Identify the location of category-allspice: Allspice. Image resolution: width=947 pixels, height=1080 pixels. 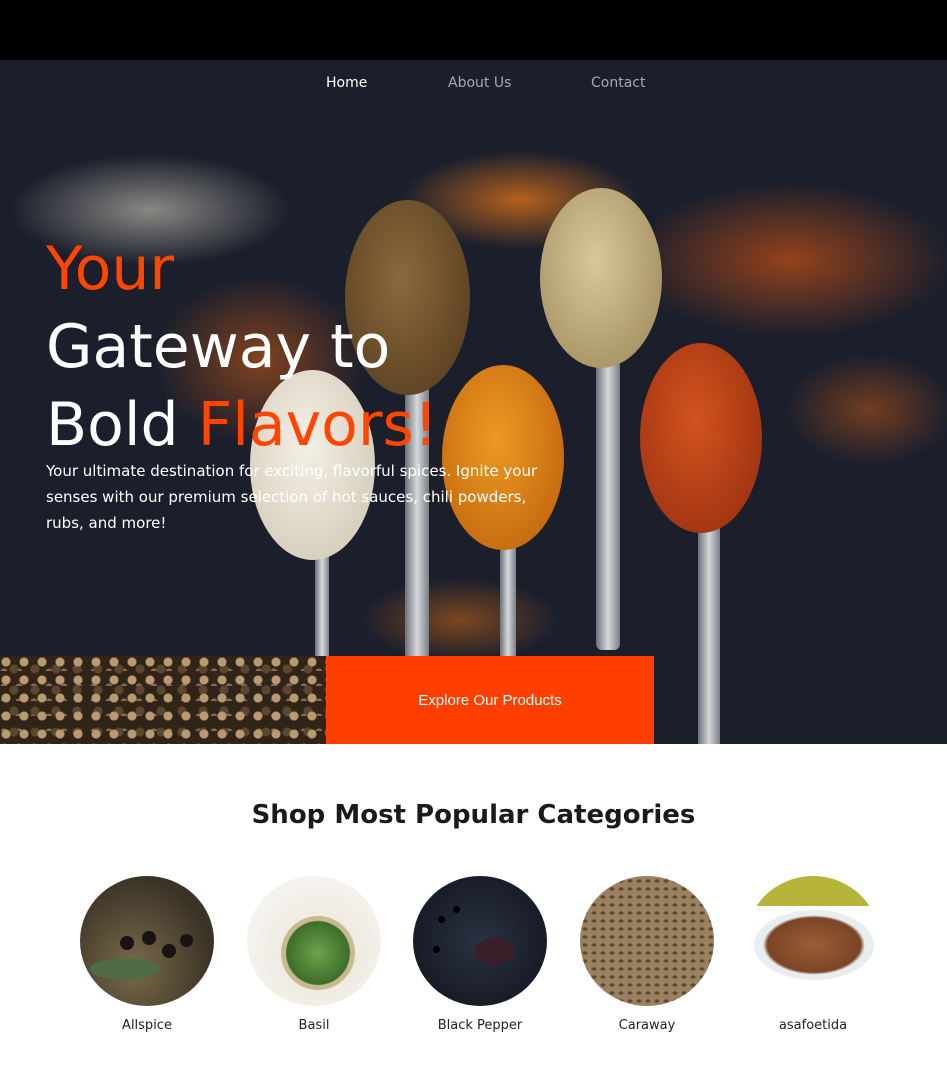
(147, 954).